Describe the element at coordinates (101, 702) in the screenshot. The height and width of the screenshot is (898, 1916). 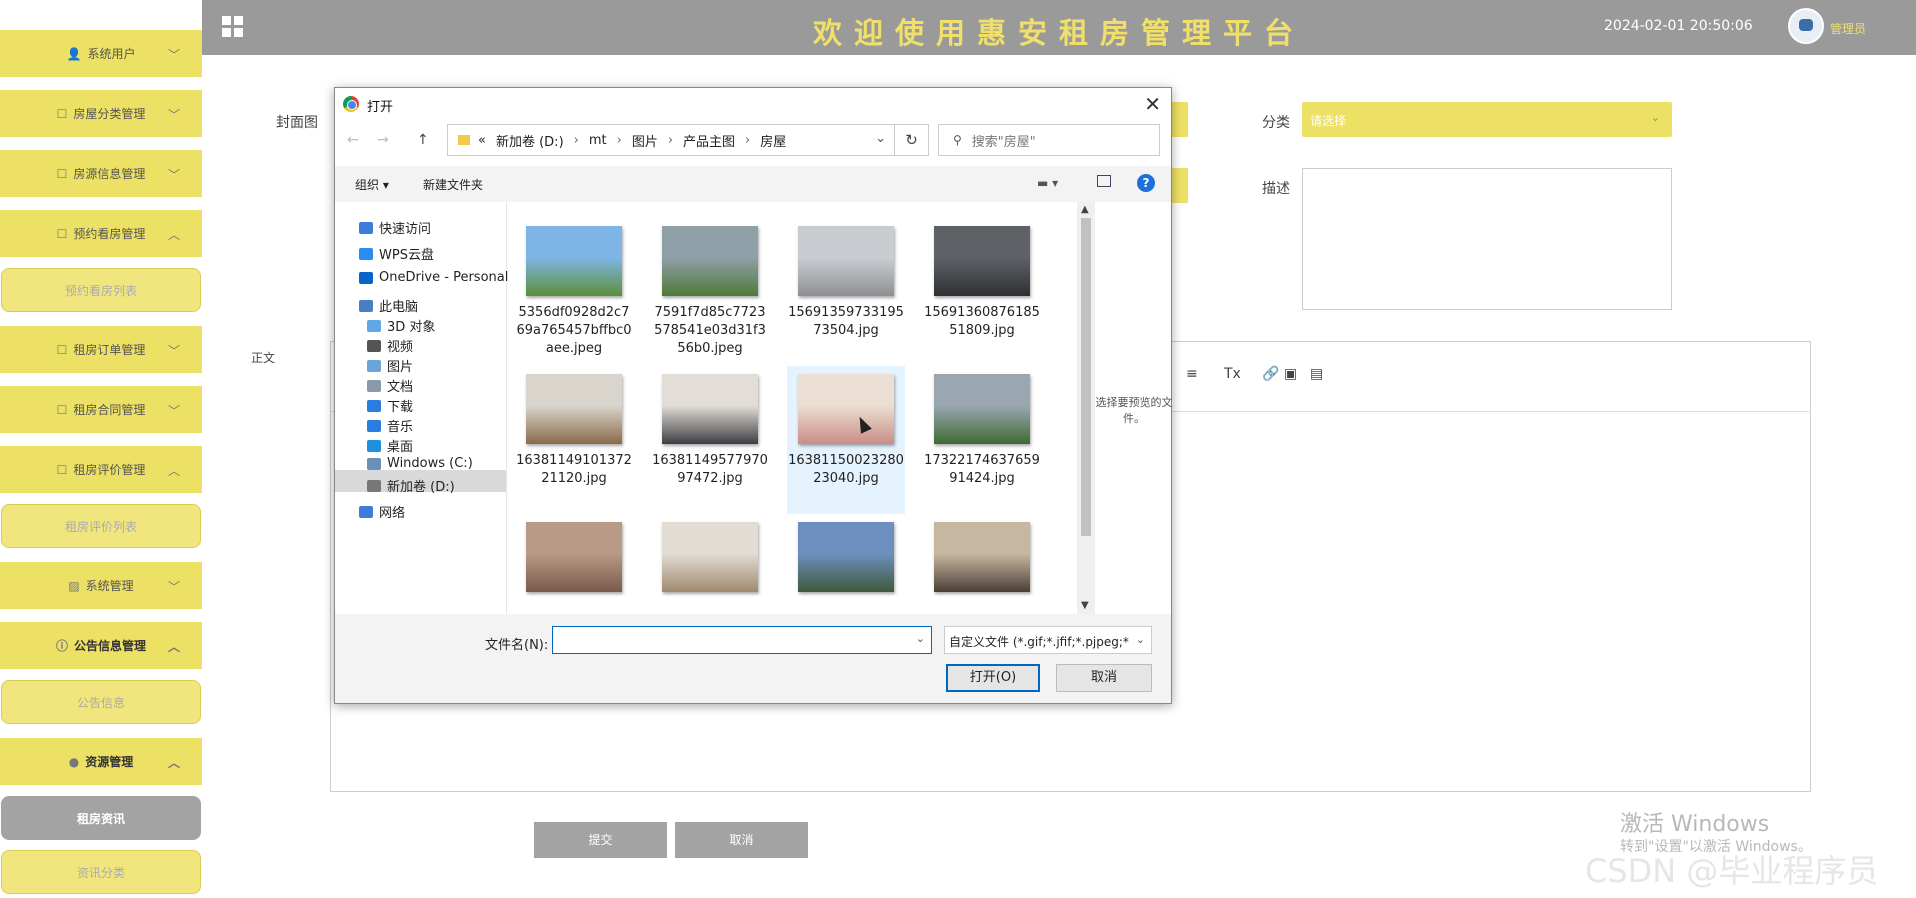
I see `sidebar-subitem: 公告信息` at that location.